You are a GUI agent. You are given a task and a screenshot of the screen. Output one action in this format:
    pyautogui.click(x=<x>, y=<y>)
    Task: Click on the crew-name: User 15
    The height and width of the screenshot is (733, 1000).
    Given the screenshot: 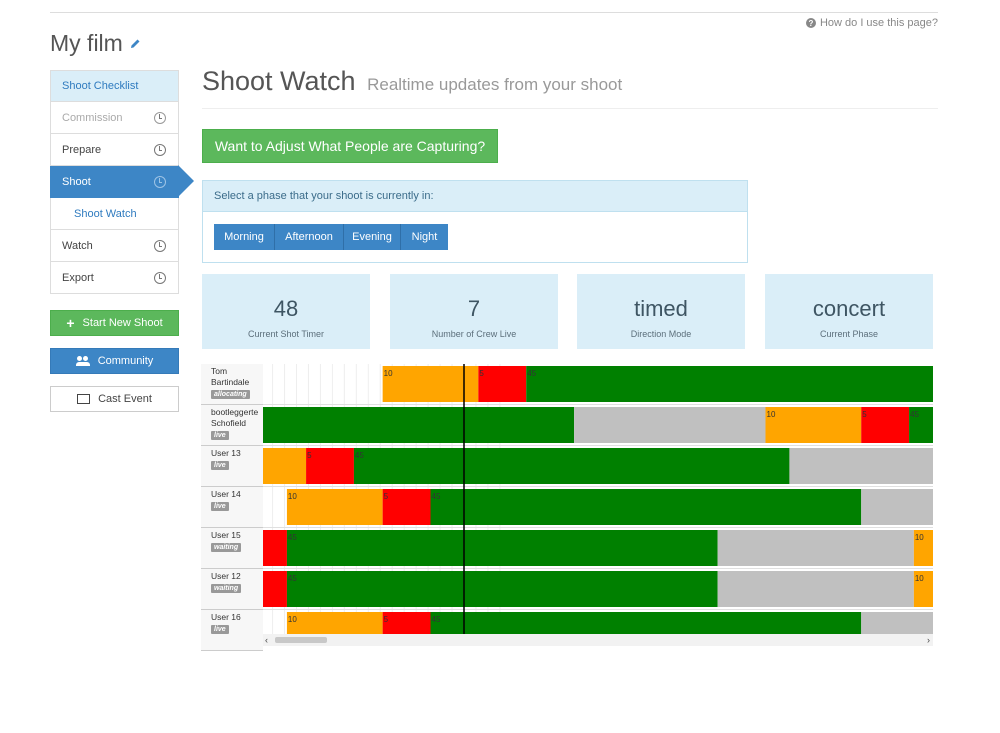 What is the action you would take?
    pyautogui.click(x=226, y=535)
    